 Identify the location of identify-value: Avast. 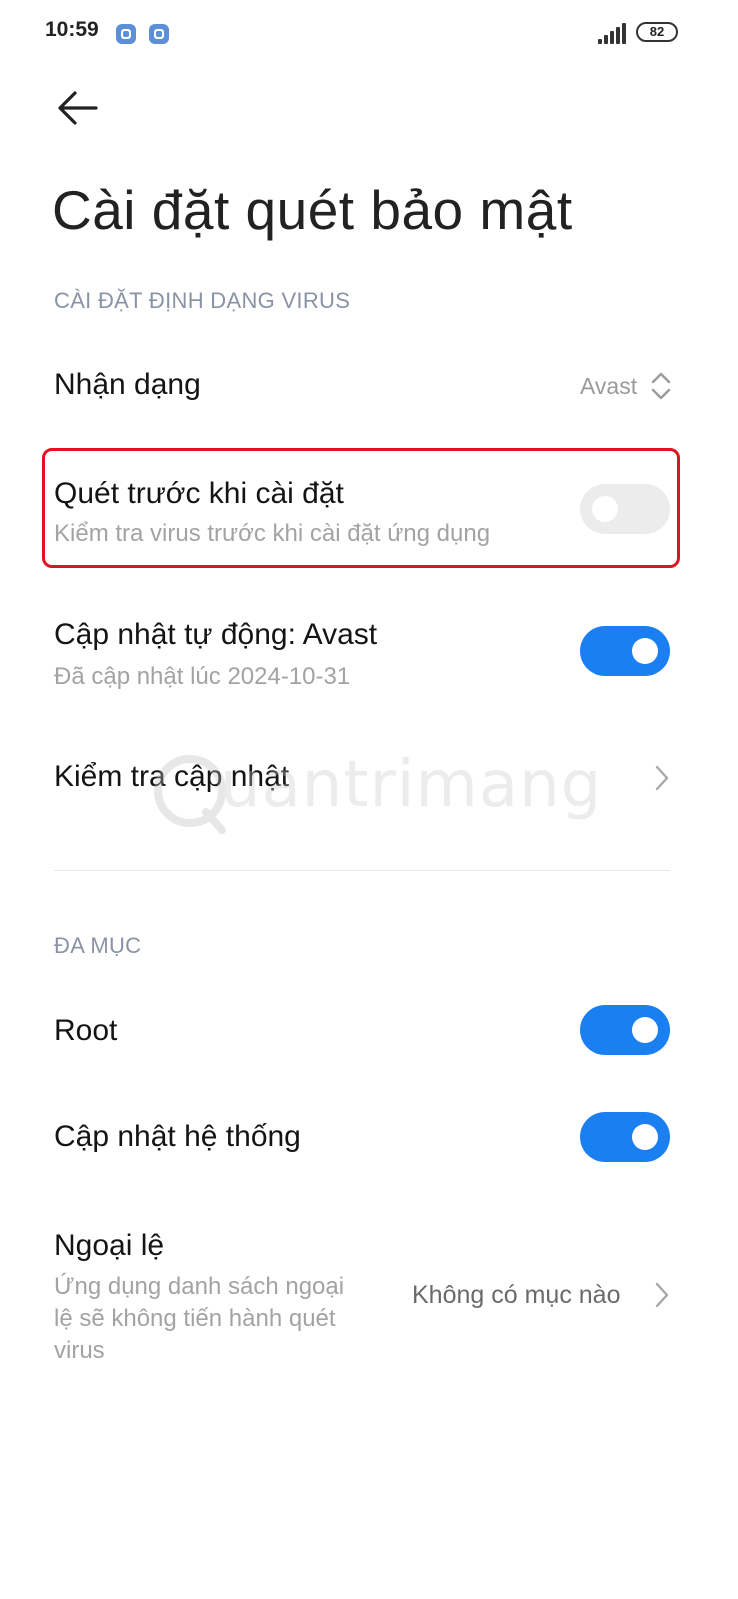
(609, 386).